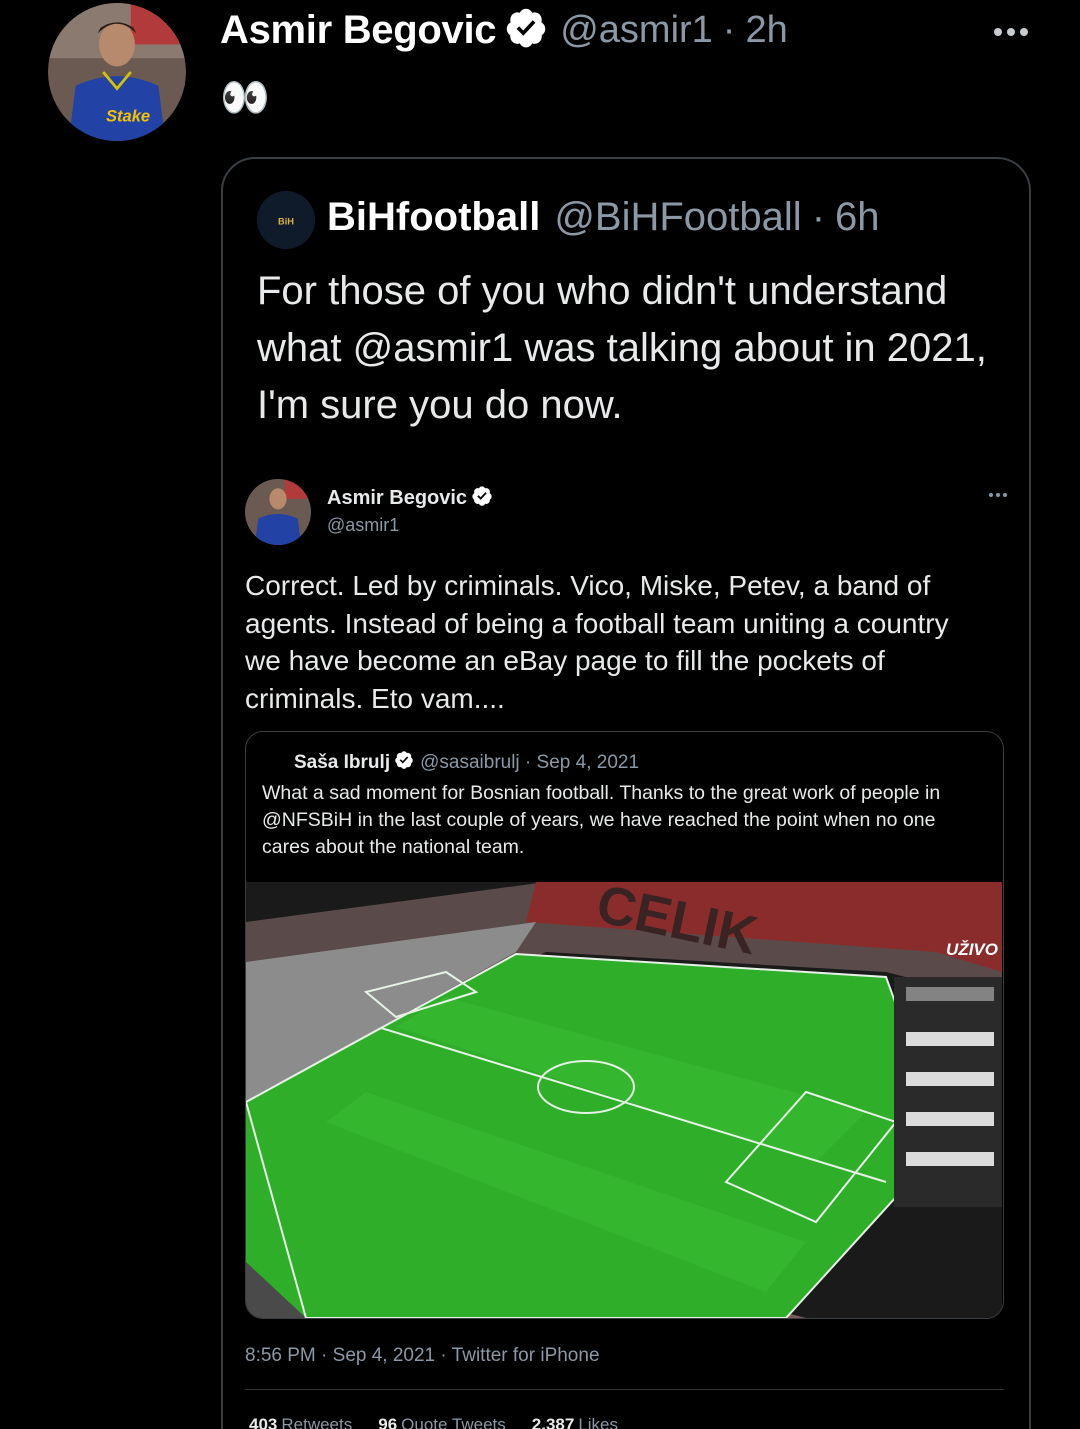 This screenshot has height=1429, width=1080. I want to click on embedded-author-name: Asmir Begovic, so click(397, 498).